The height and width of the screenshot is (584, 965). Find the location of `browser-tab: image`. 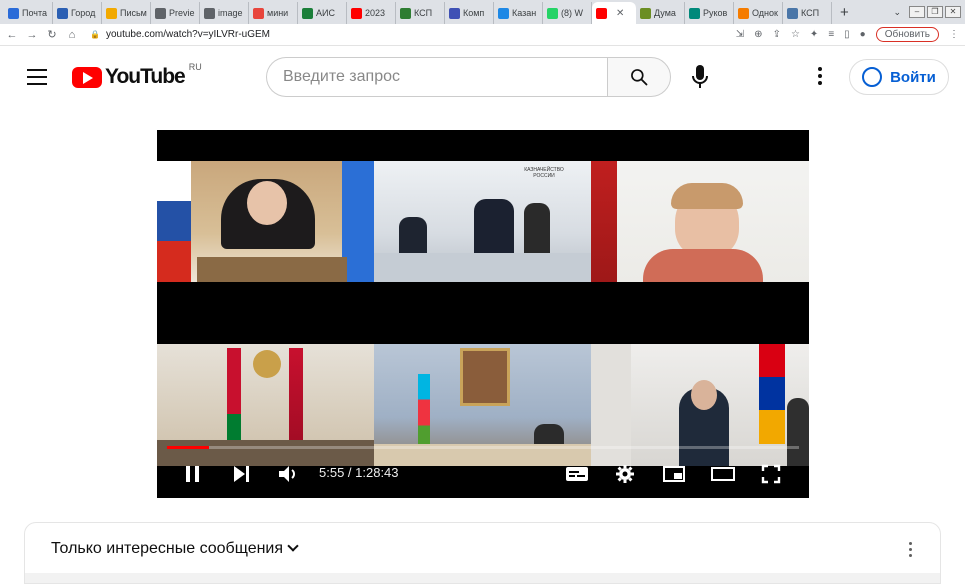

browser-tab: image is located at coordinates (224, 13).